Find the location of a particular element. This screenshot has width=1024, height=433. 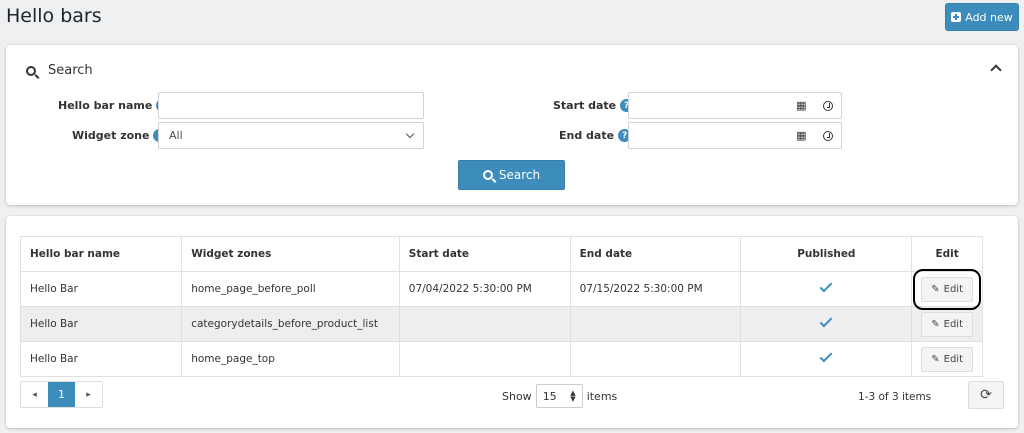

end-date-label-text: End date is located at coordinates (587, 135).